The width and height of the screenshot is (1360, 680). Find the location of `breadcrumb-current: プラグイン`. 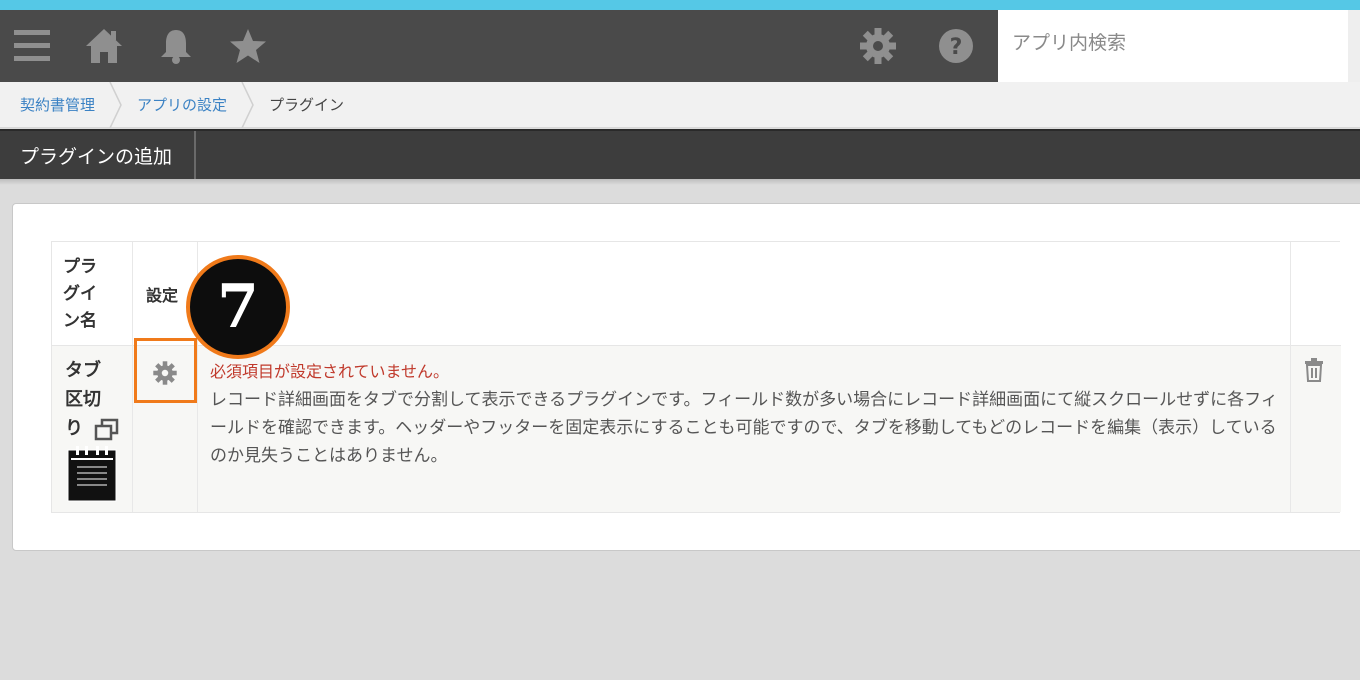

breadcrumb-current: プラグイン is located at coordinates (307, 105).